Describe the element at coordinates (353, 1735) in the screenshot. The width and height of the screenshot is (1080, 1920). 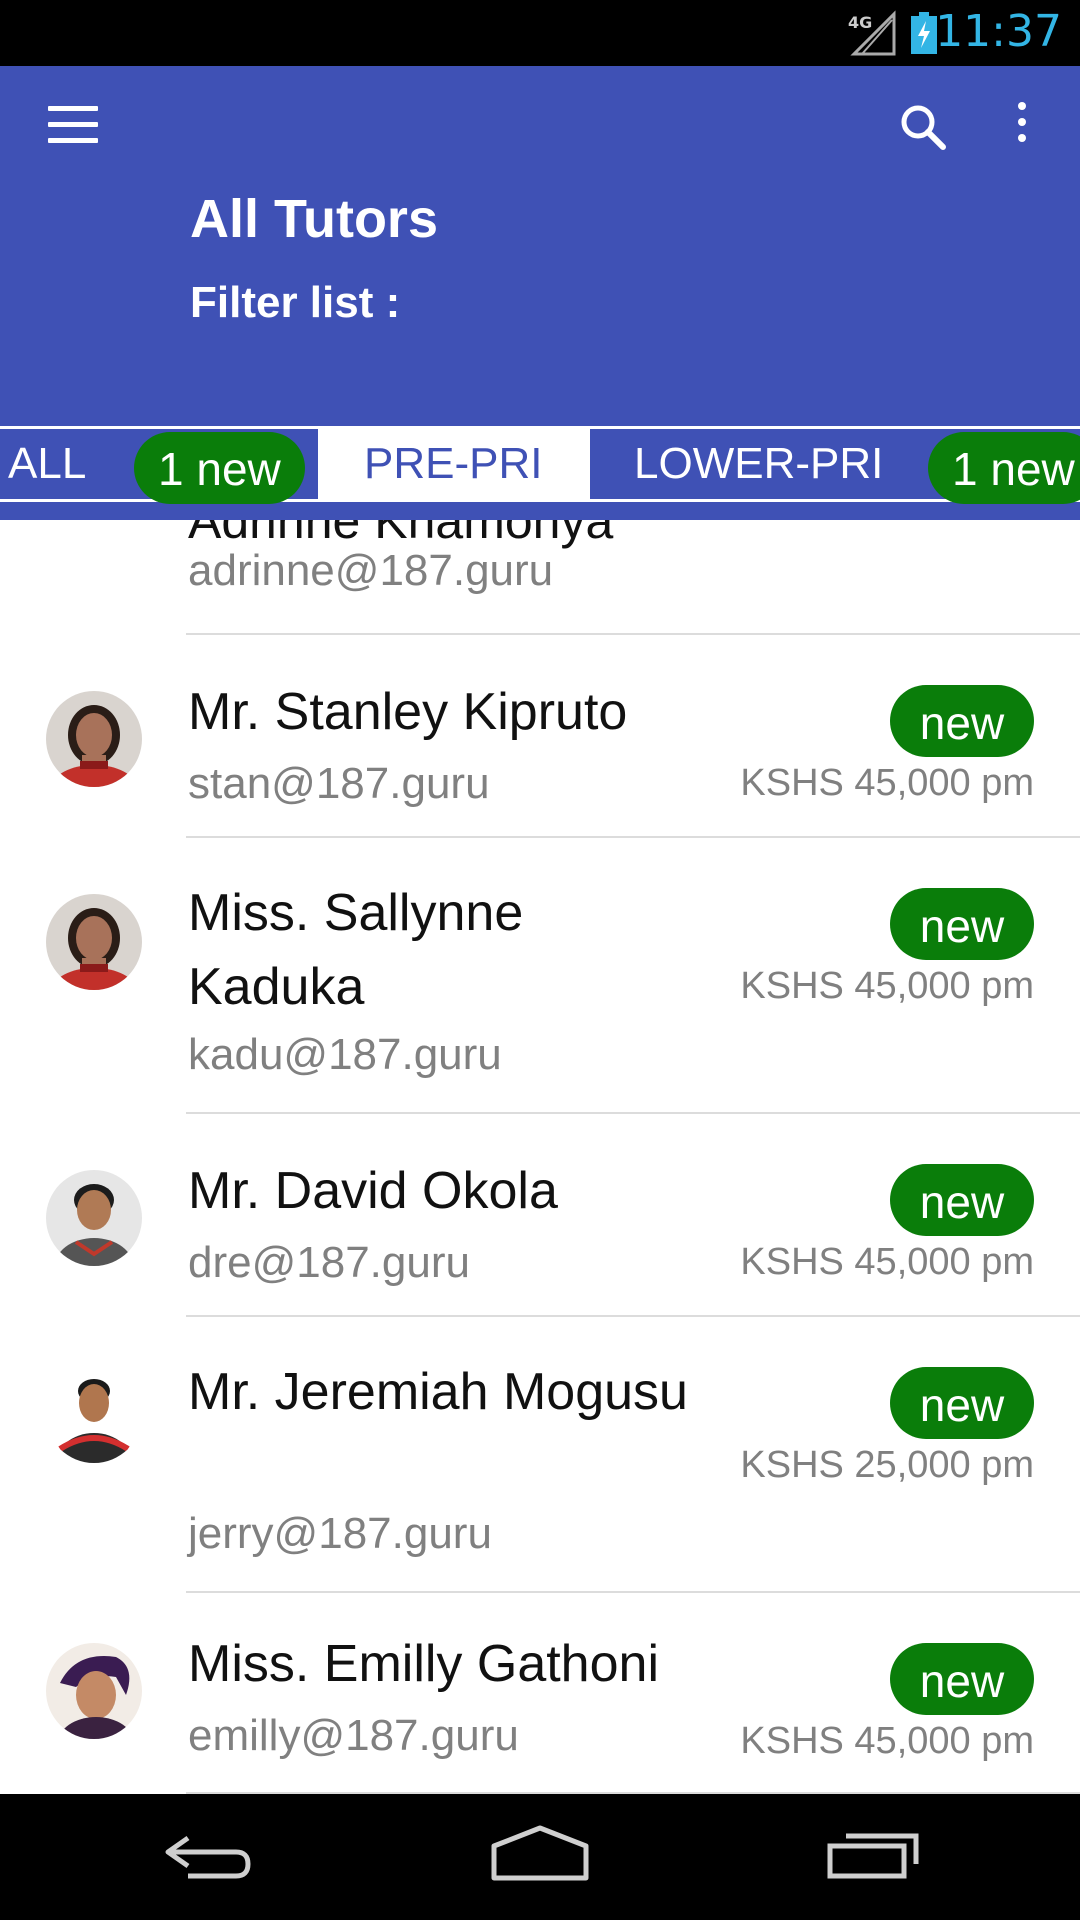
I see `tutor-email: emilly@187.guru` at that location.